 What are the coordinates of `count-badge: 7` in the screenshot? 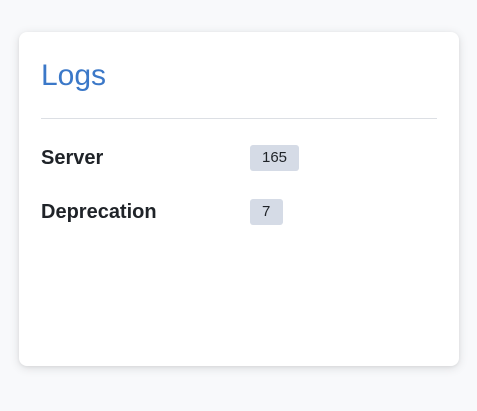 It's located at (267, 212).